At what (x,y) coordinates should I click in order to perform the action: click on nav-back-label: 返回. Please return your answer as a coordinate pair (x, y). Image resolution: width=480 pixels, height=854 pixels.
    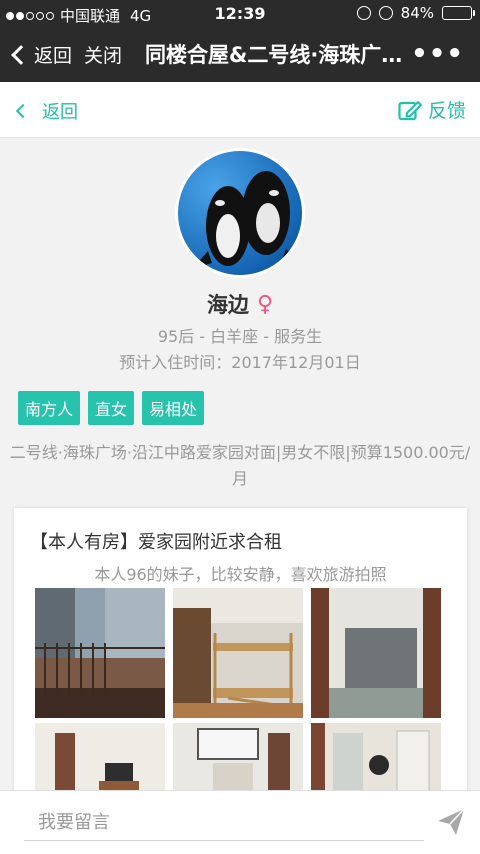
    Looking at the image, I should click on (53, 56).